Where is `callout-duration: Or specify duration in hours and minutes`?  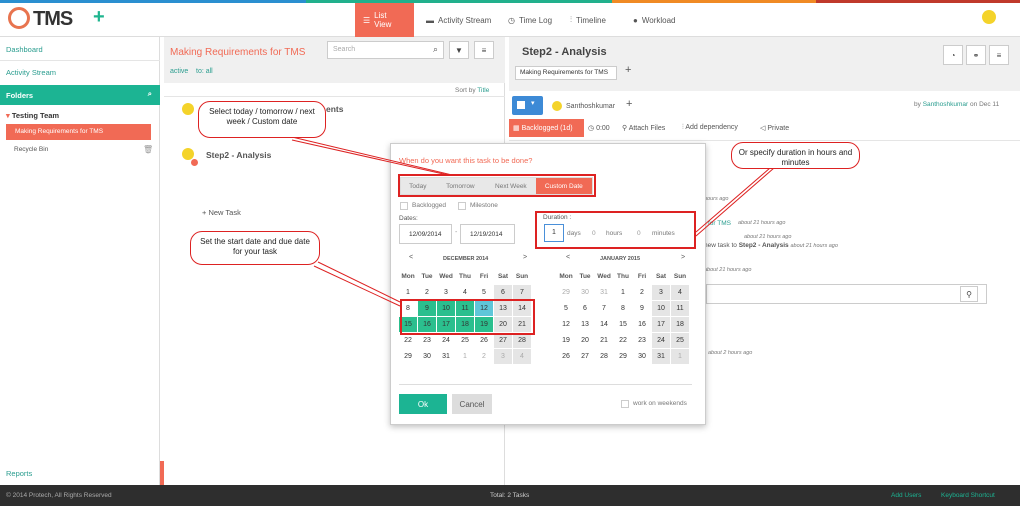
callout-duration: Or specify duration in hours and minutes is located at coordinates (795, 155).